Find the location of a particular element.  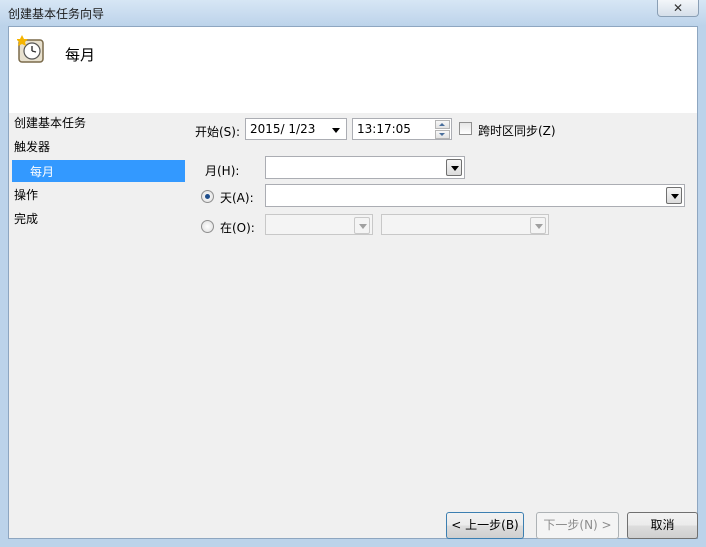

nav-item-monthly-label: 每月 is located at coordinates (42, 172).